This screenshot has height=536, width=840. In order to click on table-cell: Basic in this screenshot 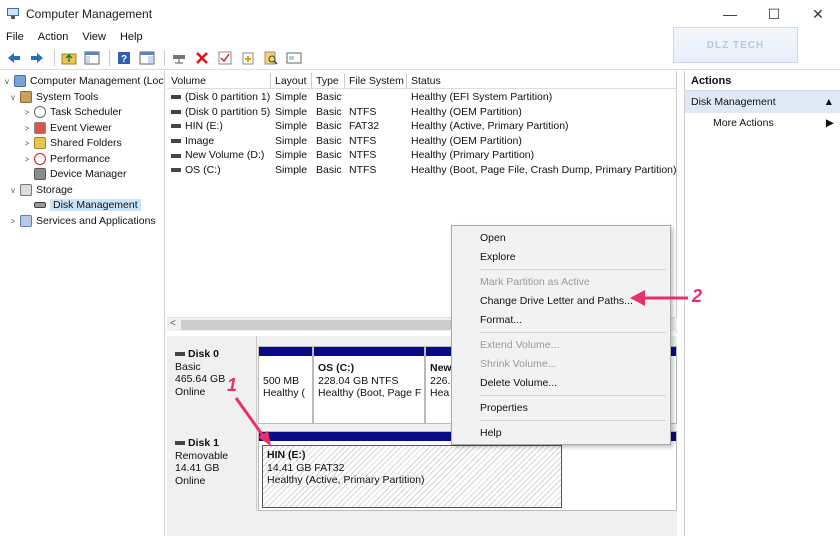, I will do `click(328, 170)`.